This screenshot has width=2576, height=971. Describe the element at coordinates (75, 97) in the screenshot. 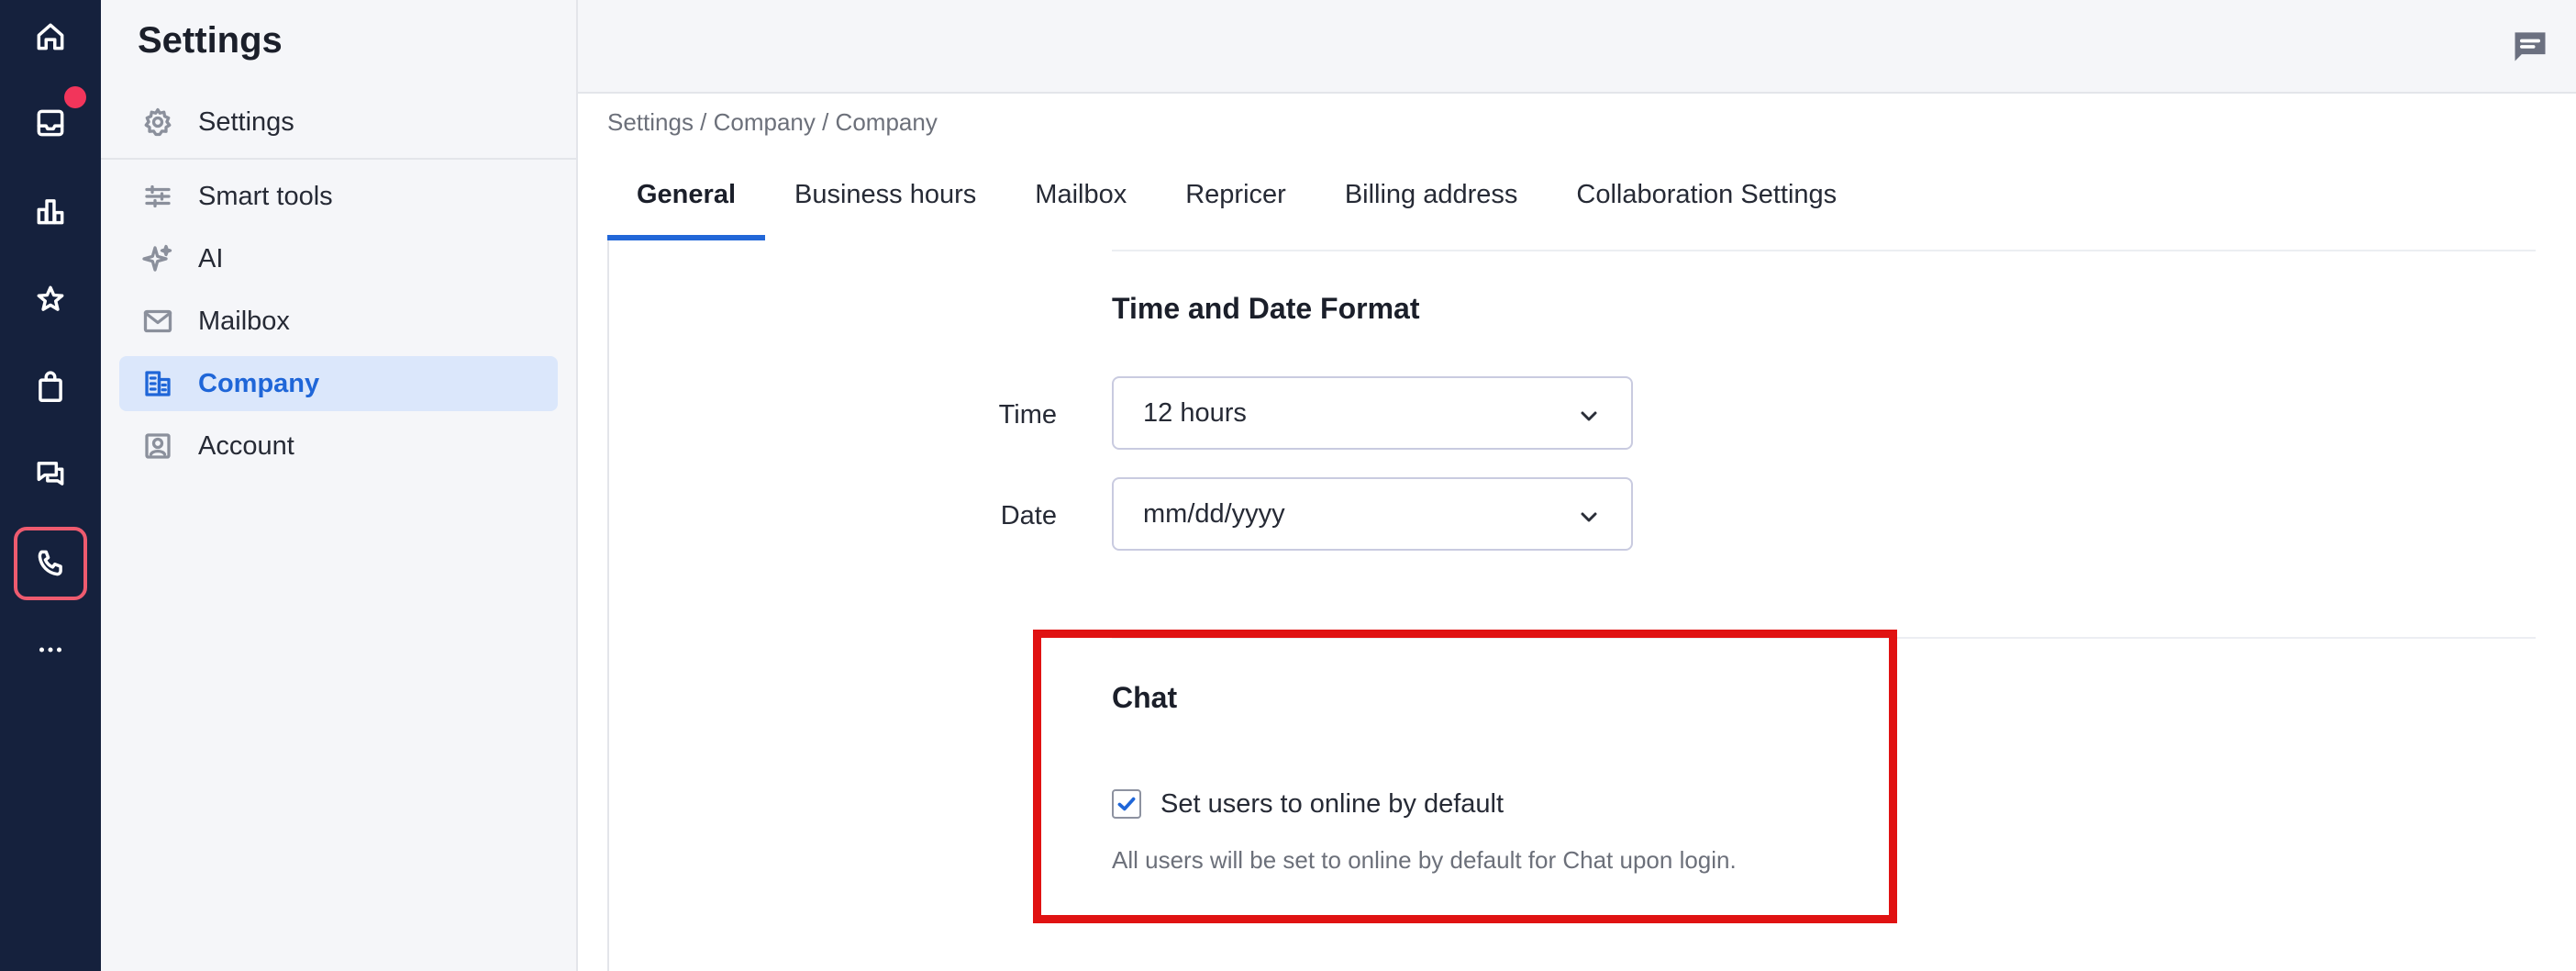

I see `notification-badge` at that location.